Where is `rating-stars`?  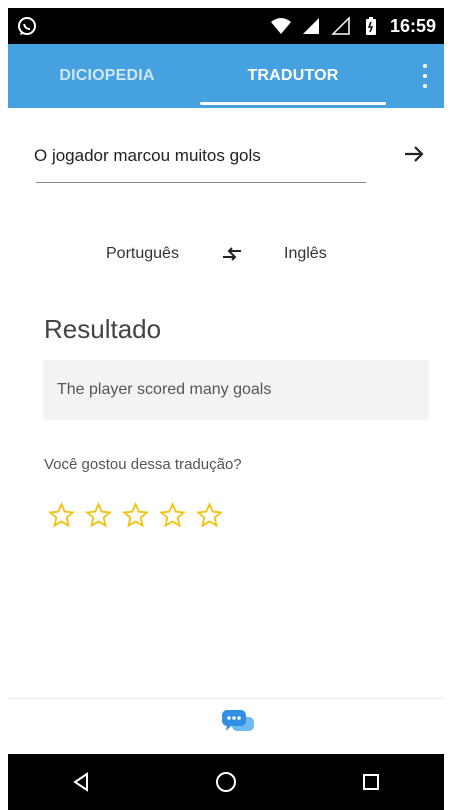
rating-stars is located at coordinates (148, 515).